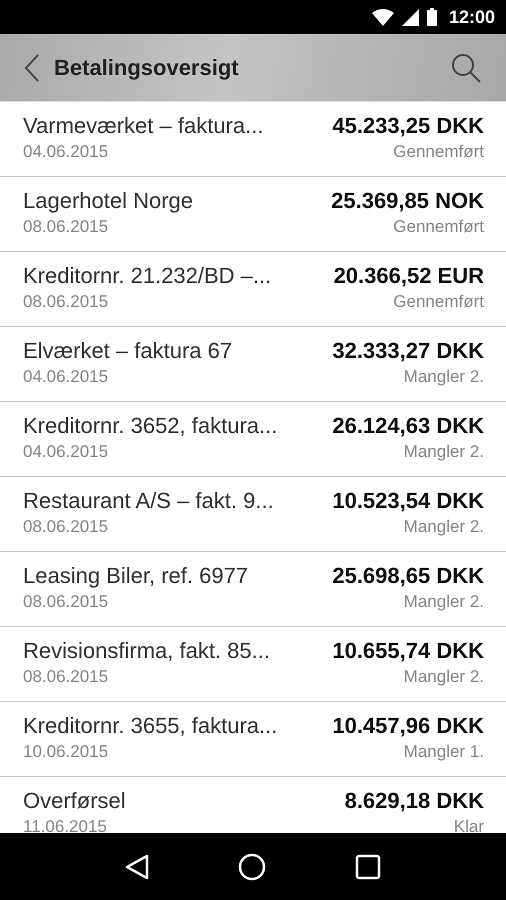  Describe the element at coordinates (408, 126) in the screenshot. I see `payment-amount: 45.233,25 DKK` at that location.